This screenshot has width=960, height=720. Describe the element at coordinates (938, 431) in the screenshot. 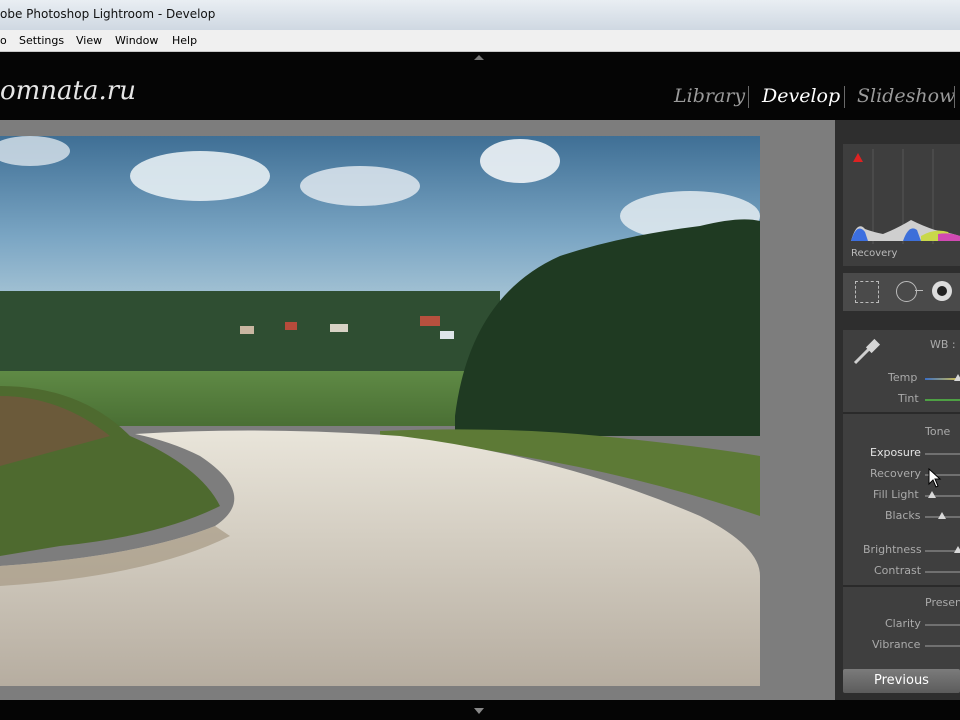

I see `tone-label: Tone` at that location.